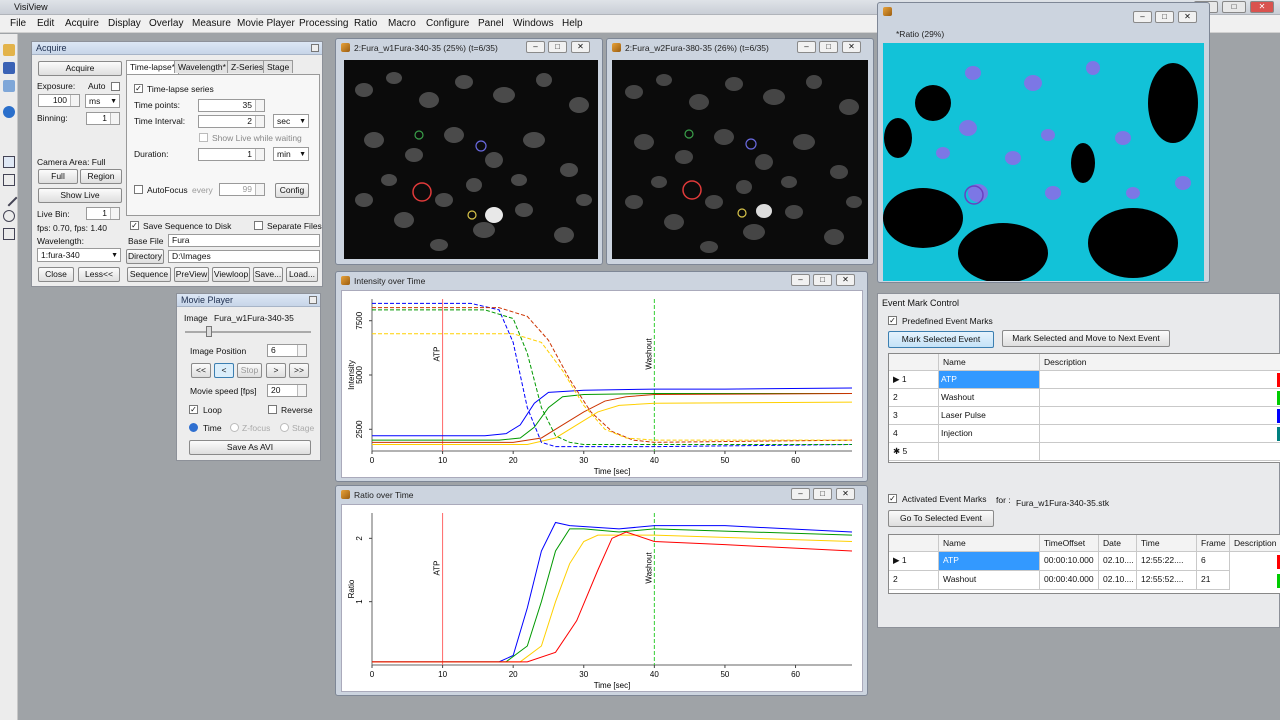 The image size is (1280, 720). What do you see at coordinates (211, 23) in the screenshot?
I see `menu-measure: Measure` at bounding box center [211, 23].